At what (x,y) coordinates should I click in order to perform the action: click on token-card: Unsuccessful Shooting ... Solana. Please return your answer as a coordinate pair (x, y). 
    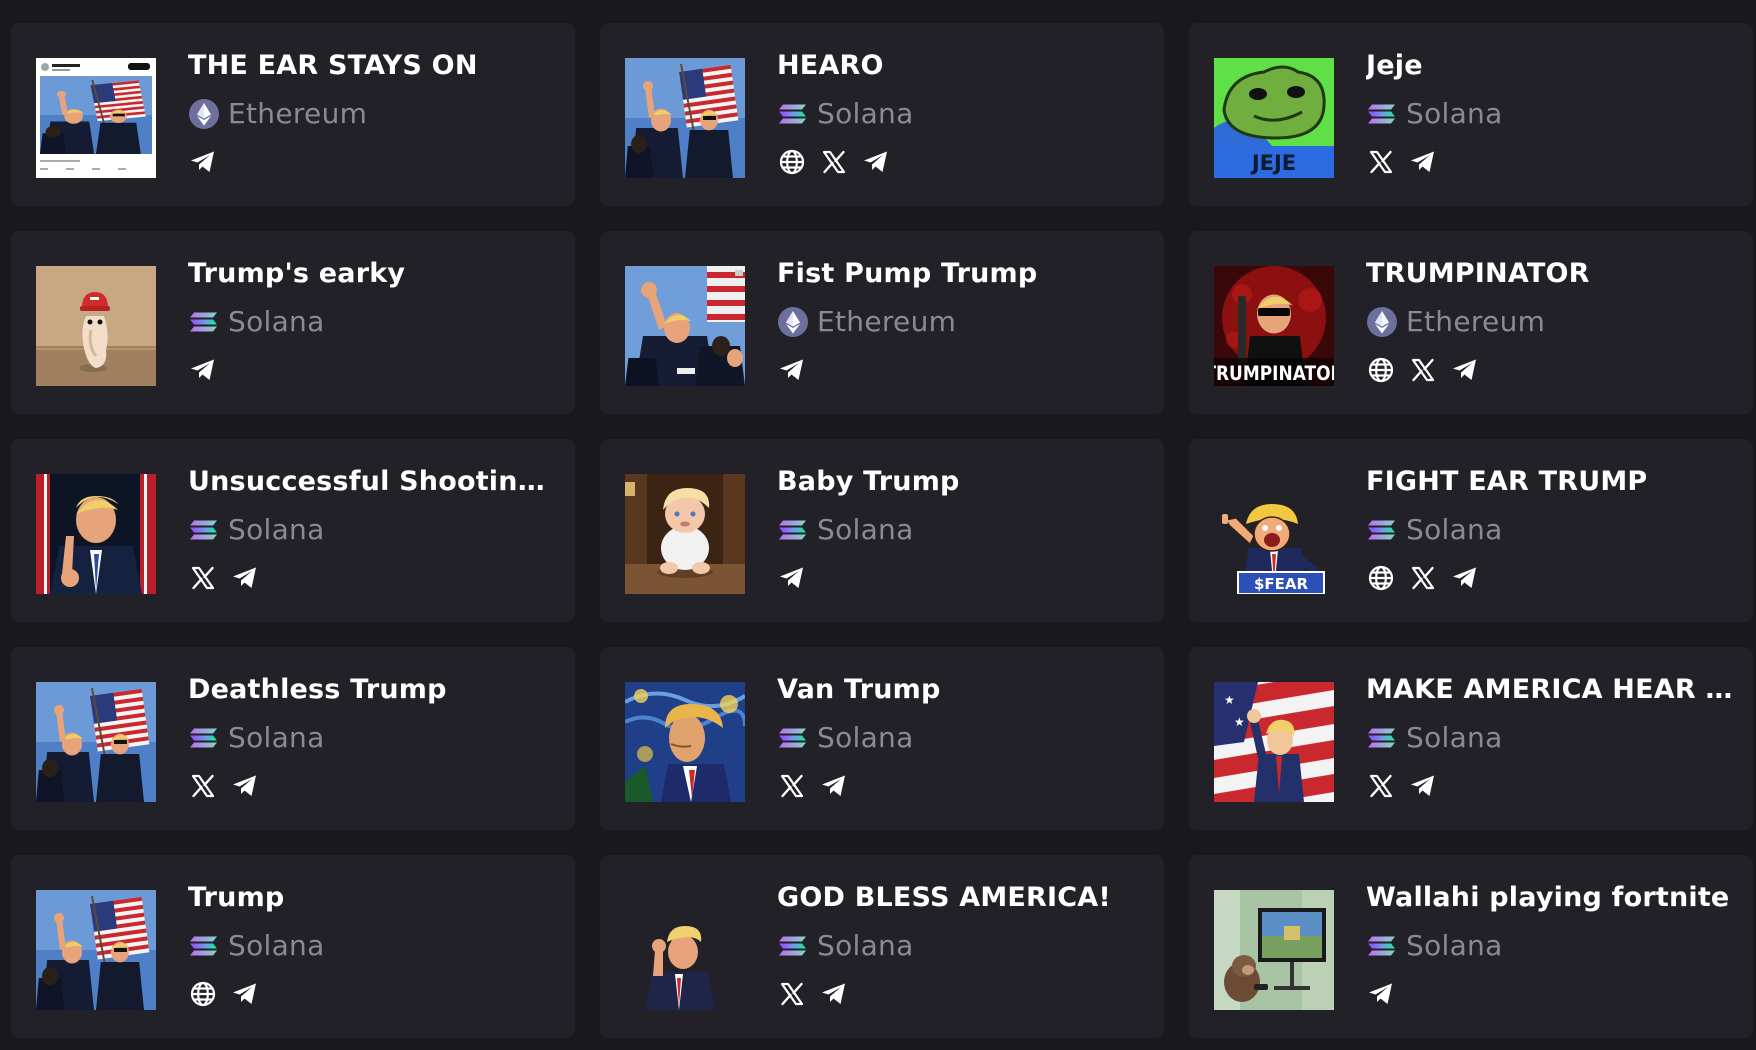
    Looking at the image, I should click on (293, 530).